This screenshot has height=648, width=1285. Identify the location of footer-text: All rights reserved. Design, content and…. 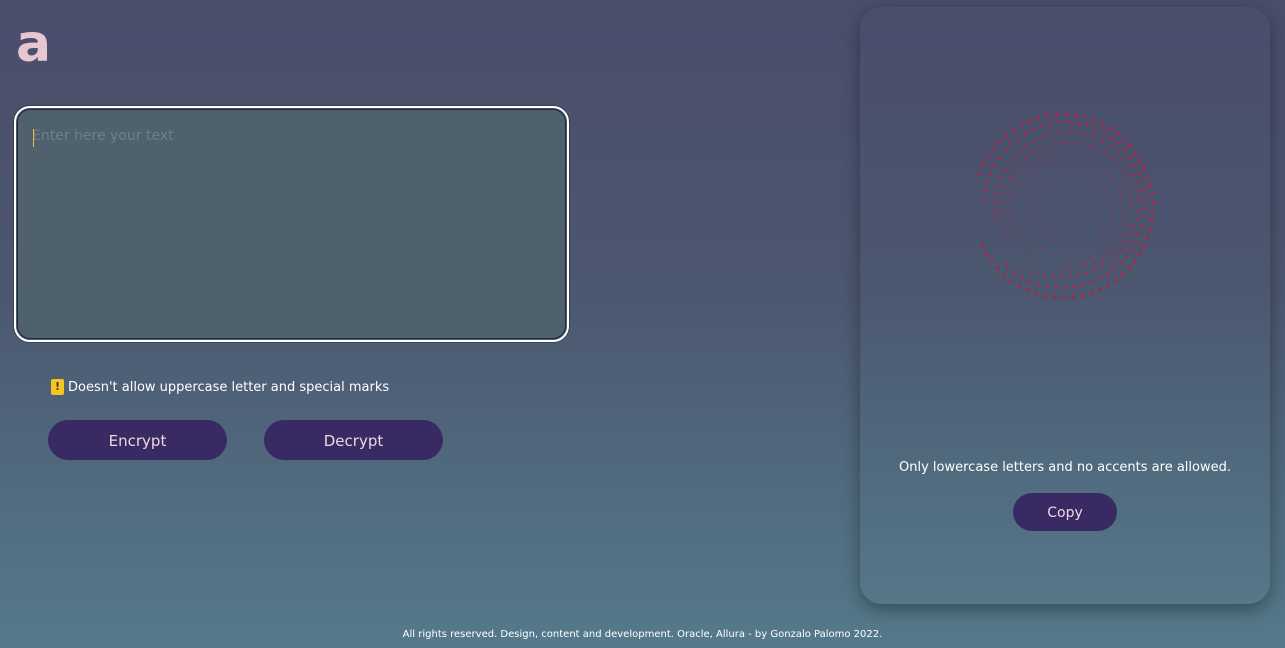
(642, 634).